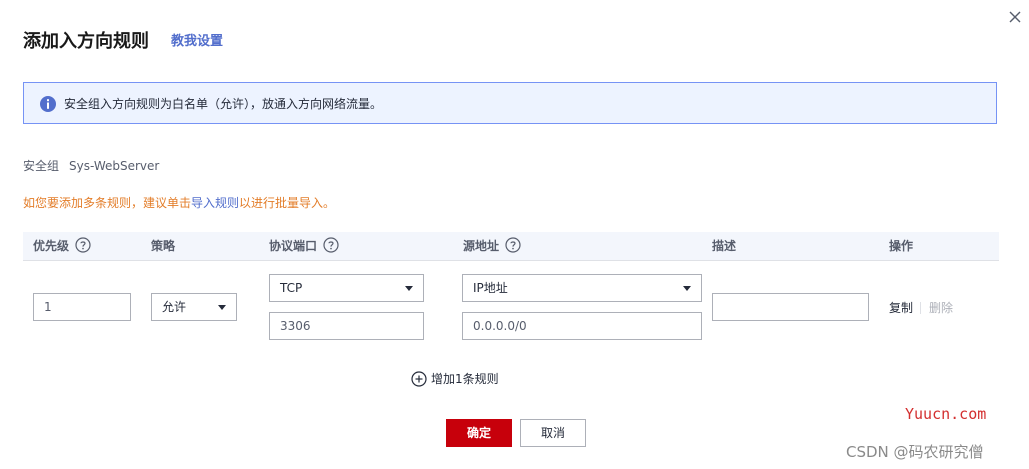 This screenshot has width=1029, height=469. I want to click on plus-circle-icon, so click(419, 378).